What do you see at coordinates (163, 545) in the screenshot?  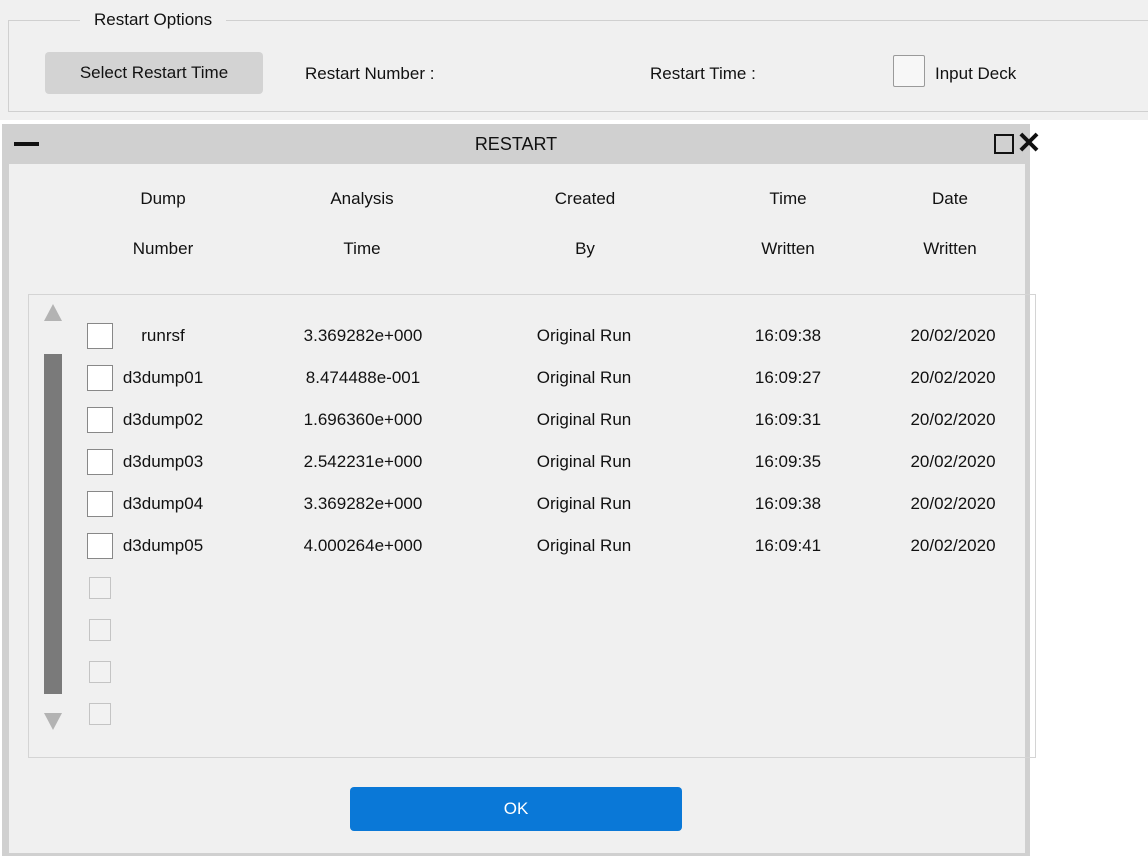 I see `cell-dump-number: d3dump05` at bounding box center [163, 545].